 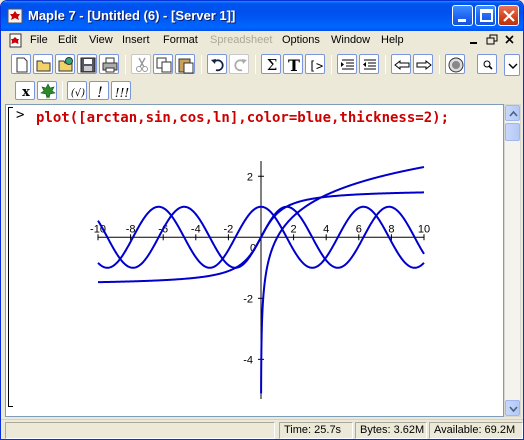 I want to click on sum-button: Σ, so click(x=271, y=64).